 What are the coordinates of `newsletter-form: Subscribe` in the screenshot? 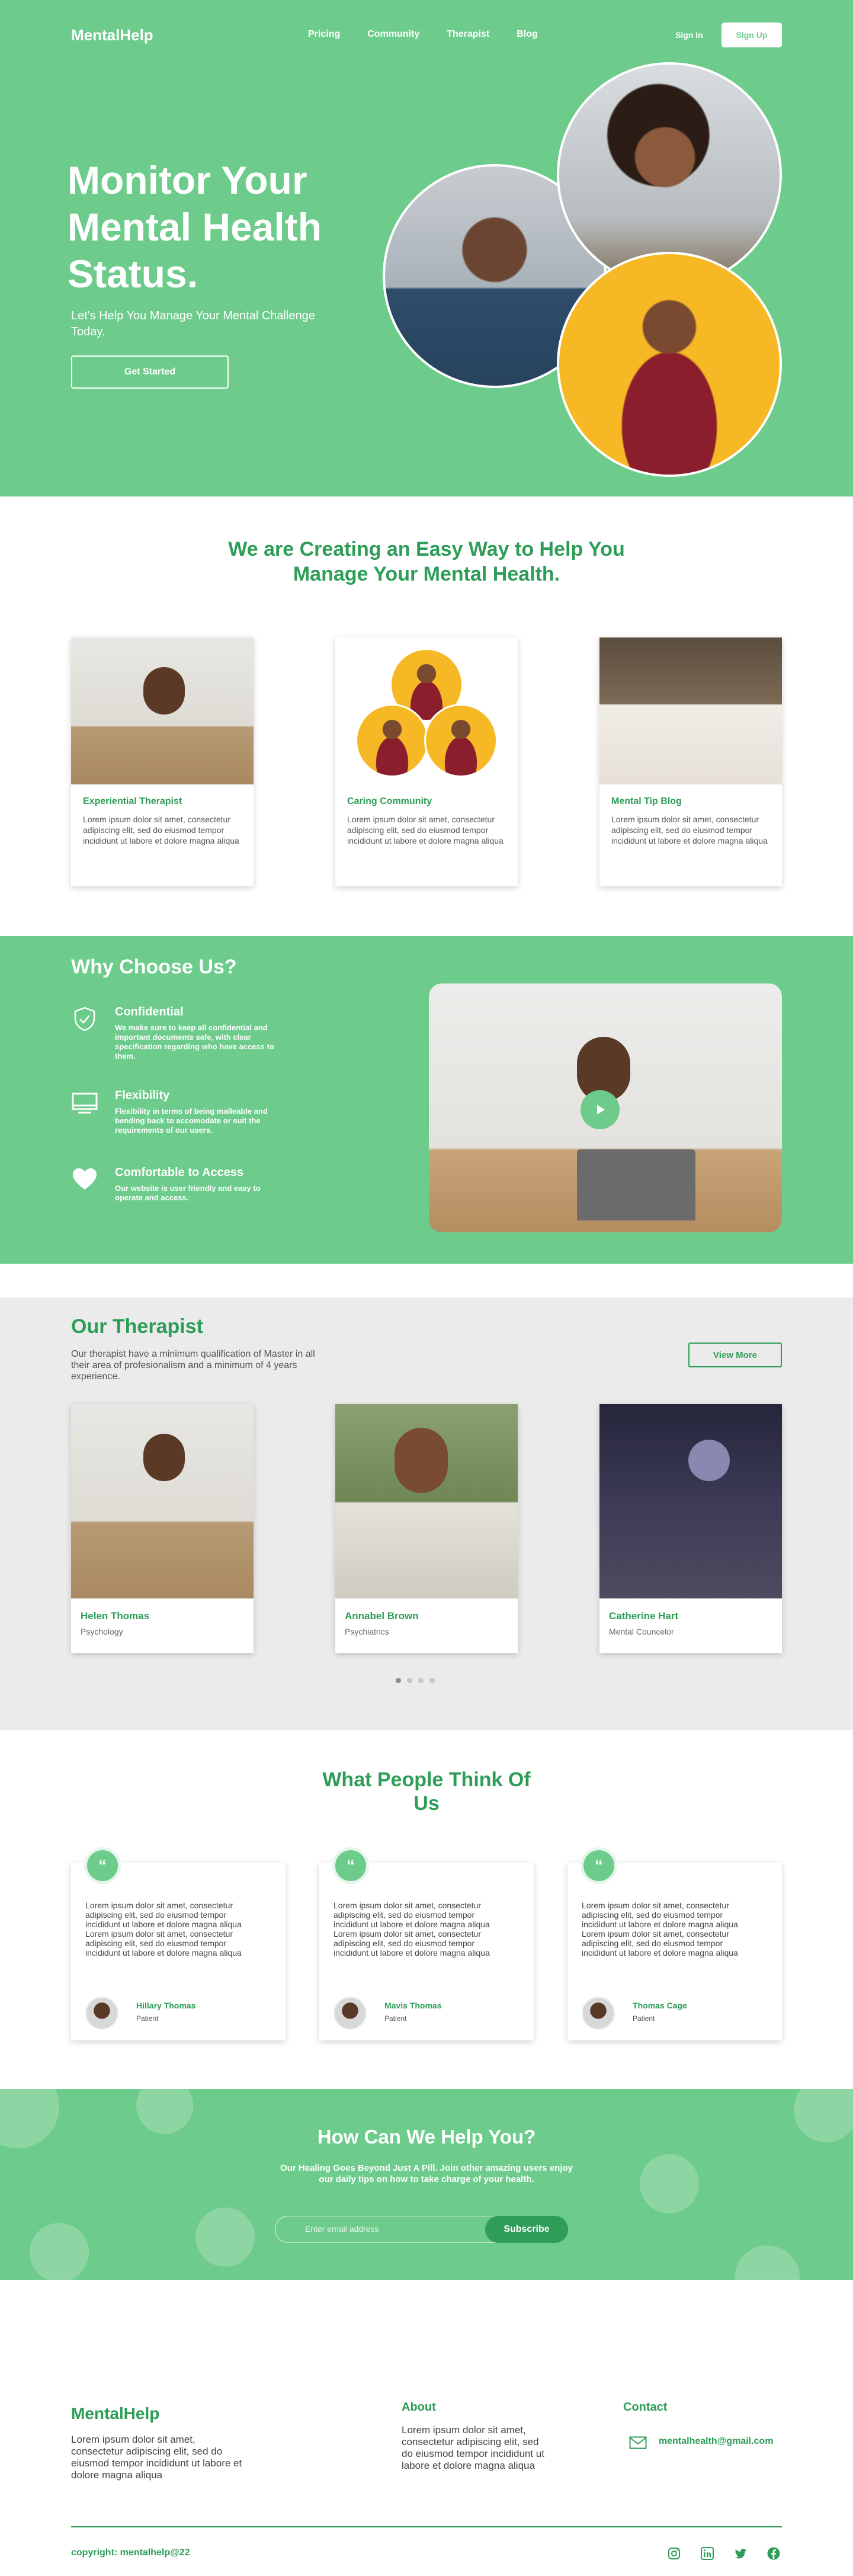 It's located at (421, 2229).